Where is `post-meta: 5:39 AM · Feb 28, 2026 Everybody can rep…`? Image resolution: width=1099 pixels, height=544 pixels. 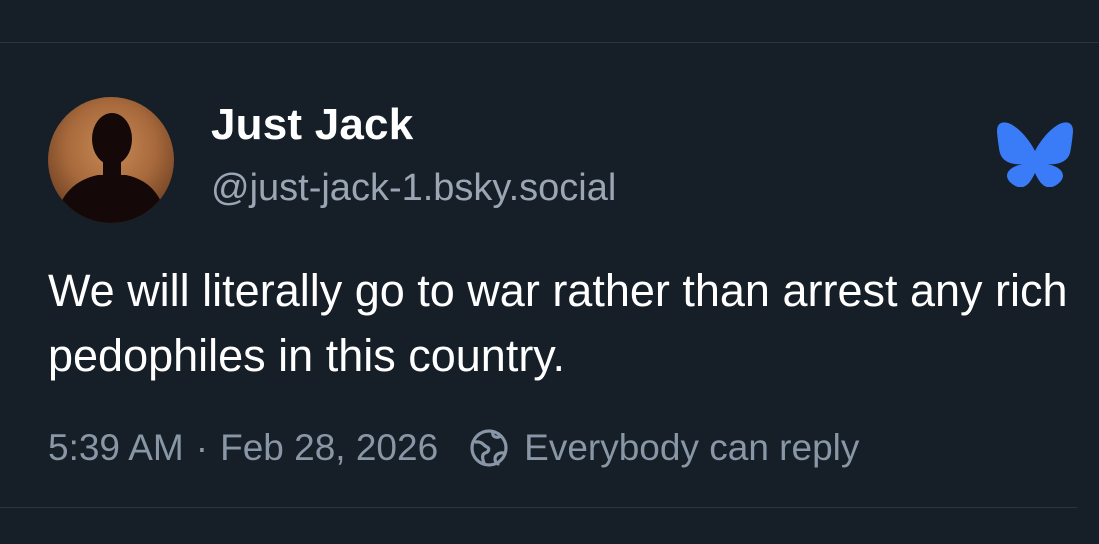
post-meta: 5:39 AM · Feb 28, 2026 Everybody can rep… is located at coordinates (453, 448).